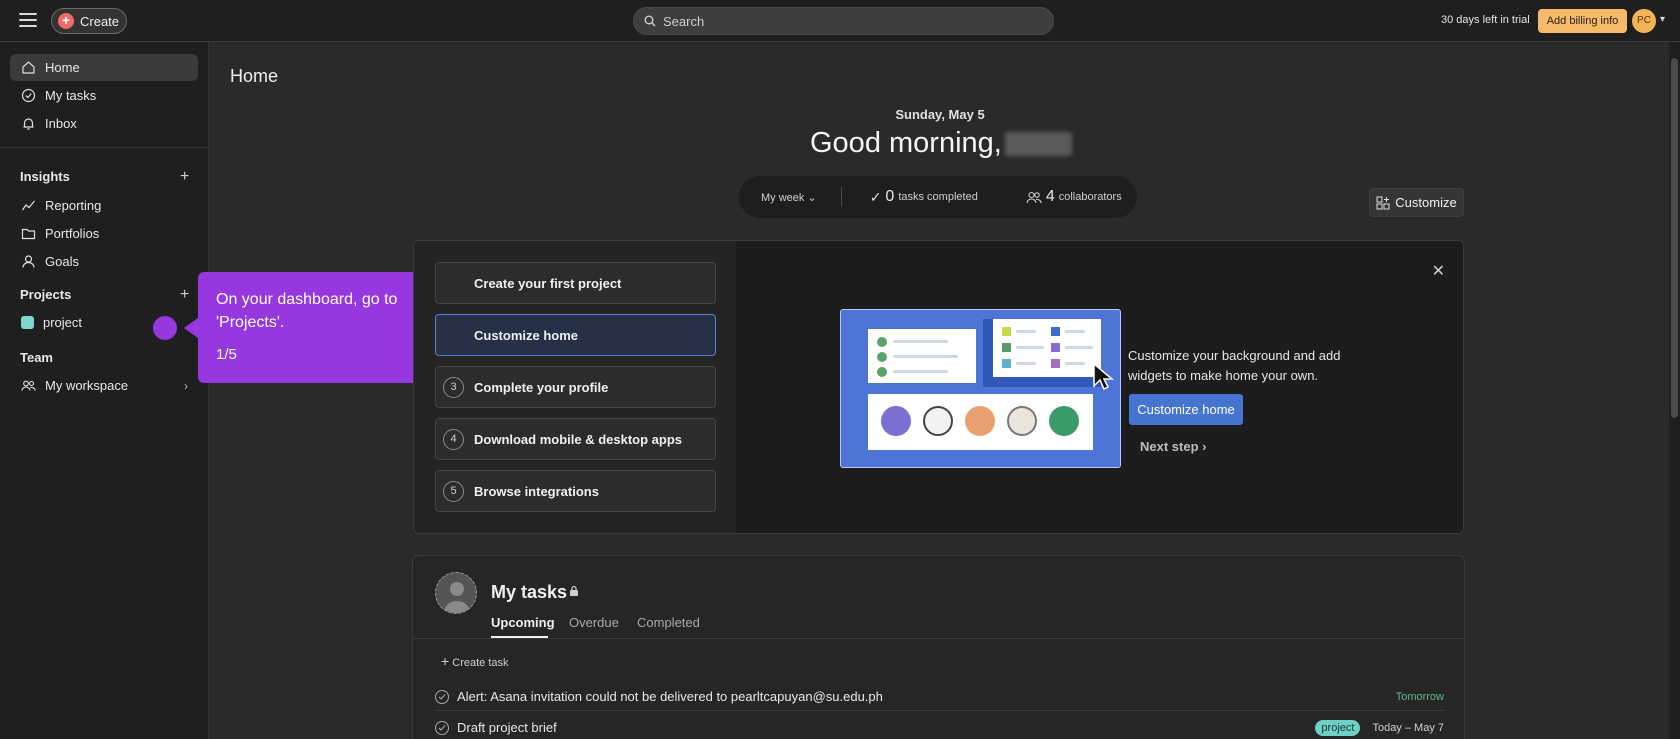  What do you see at coordinates (650, 21) in the screenshot?
I see `search-icon` at bounding box center [650, 21].